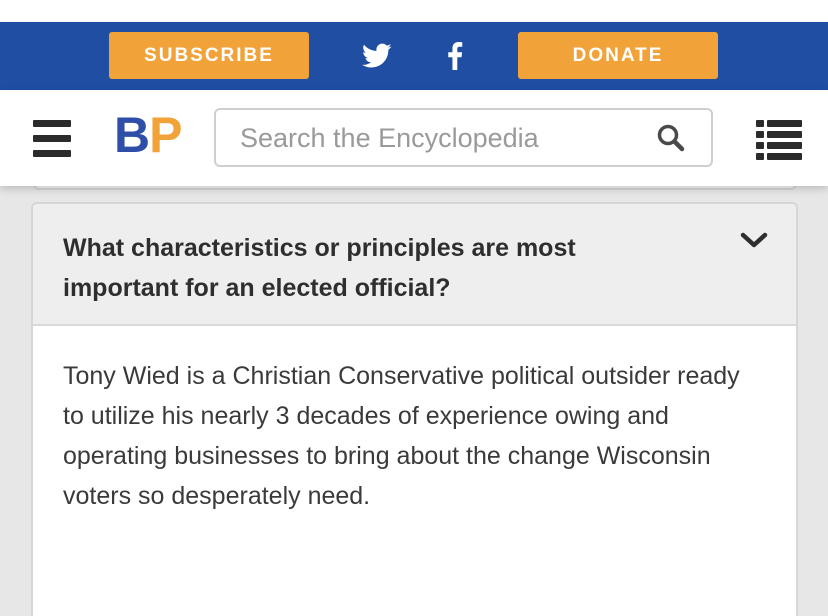 The height and width of the screenshot is (616, 828). Describe the element at coordinates (671, 138) in the screenshot. I see `search-icon` at that location.